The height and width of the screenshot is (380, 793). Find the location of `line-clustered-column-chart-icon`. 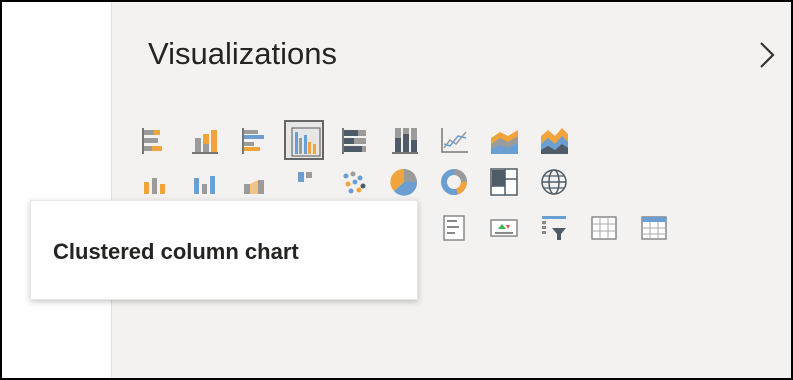

line-clustered-column-chart-icon is located at coordinates (204, 182).